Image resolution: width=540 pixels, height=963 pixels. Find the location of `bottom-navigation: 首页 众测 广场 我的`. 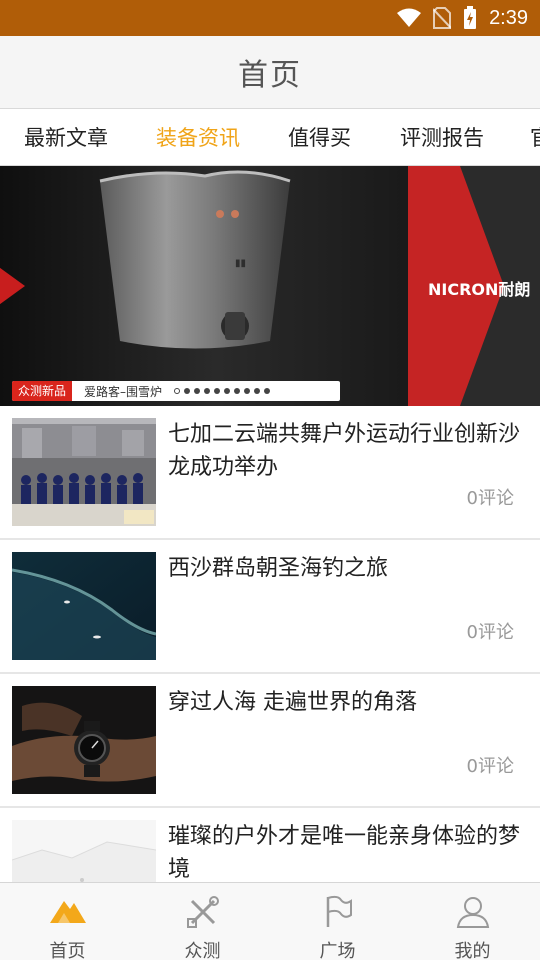

bottom-navigation: 首页 众测 广场 我的 is located at coordinates (270, 922).